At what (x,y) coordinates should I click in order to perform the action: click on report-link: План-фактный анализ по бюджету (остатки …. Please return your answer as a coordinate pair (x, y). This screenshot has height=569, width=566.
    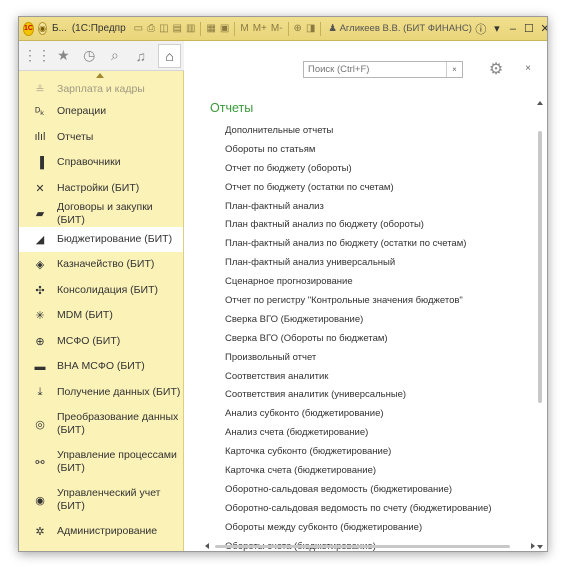
    Looking at the image, I should click on (375, 244).